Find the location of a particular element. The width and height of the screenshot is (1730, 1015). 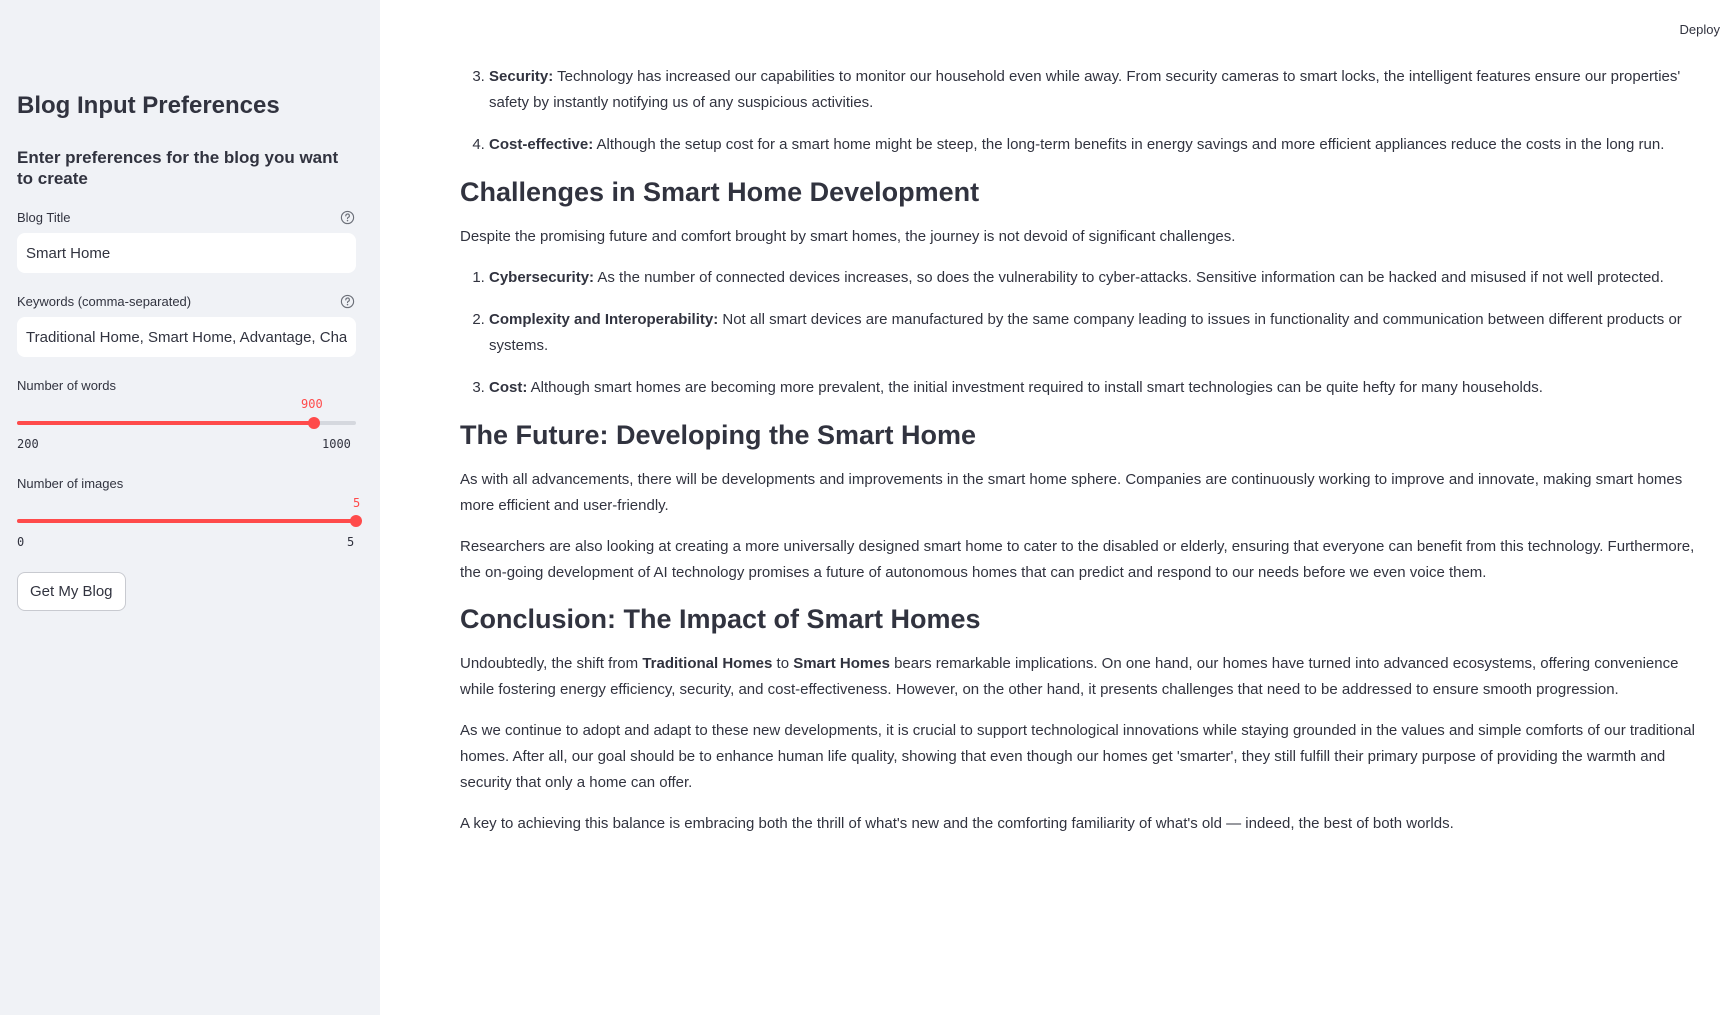

images-slider-value: 5 is located at coordinates (357, 503).